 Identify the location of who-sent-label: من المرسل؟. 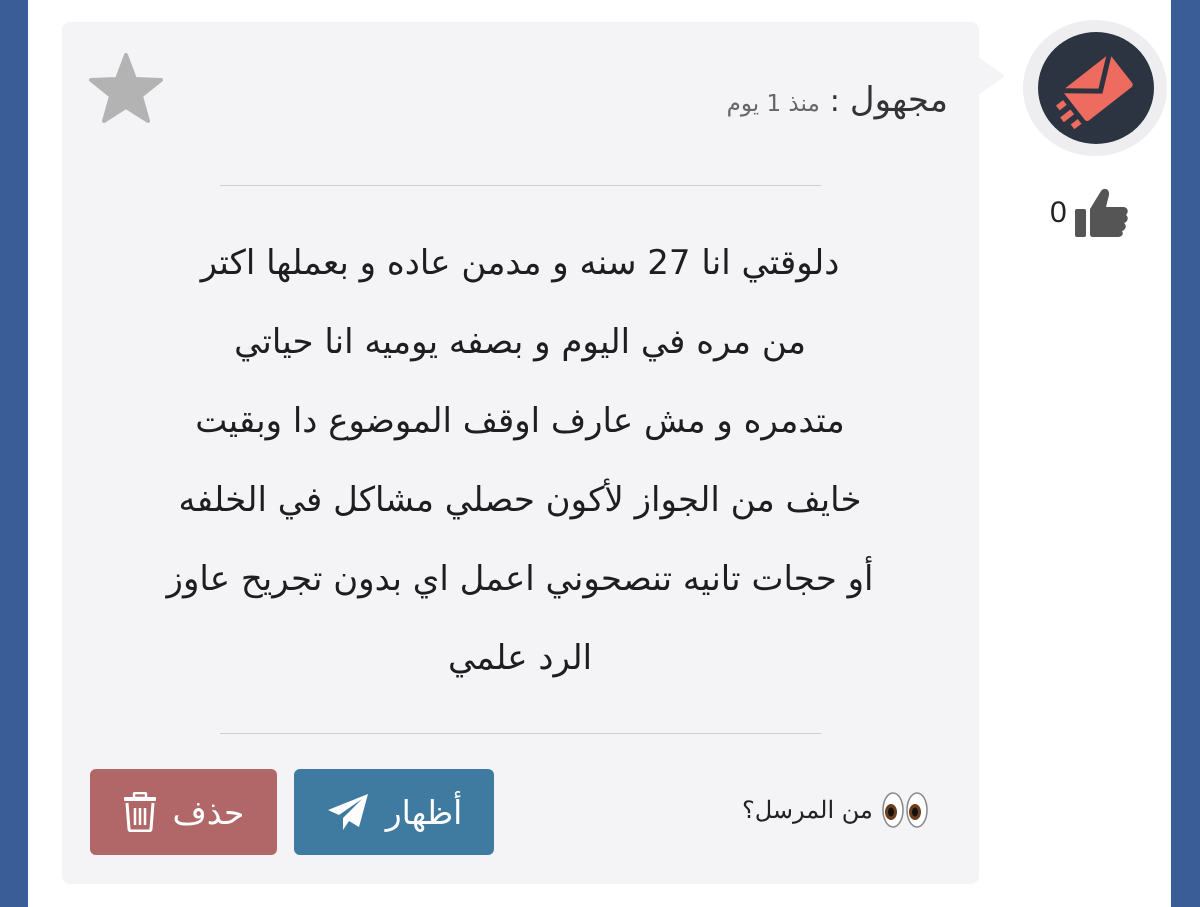
(807, 810).